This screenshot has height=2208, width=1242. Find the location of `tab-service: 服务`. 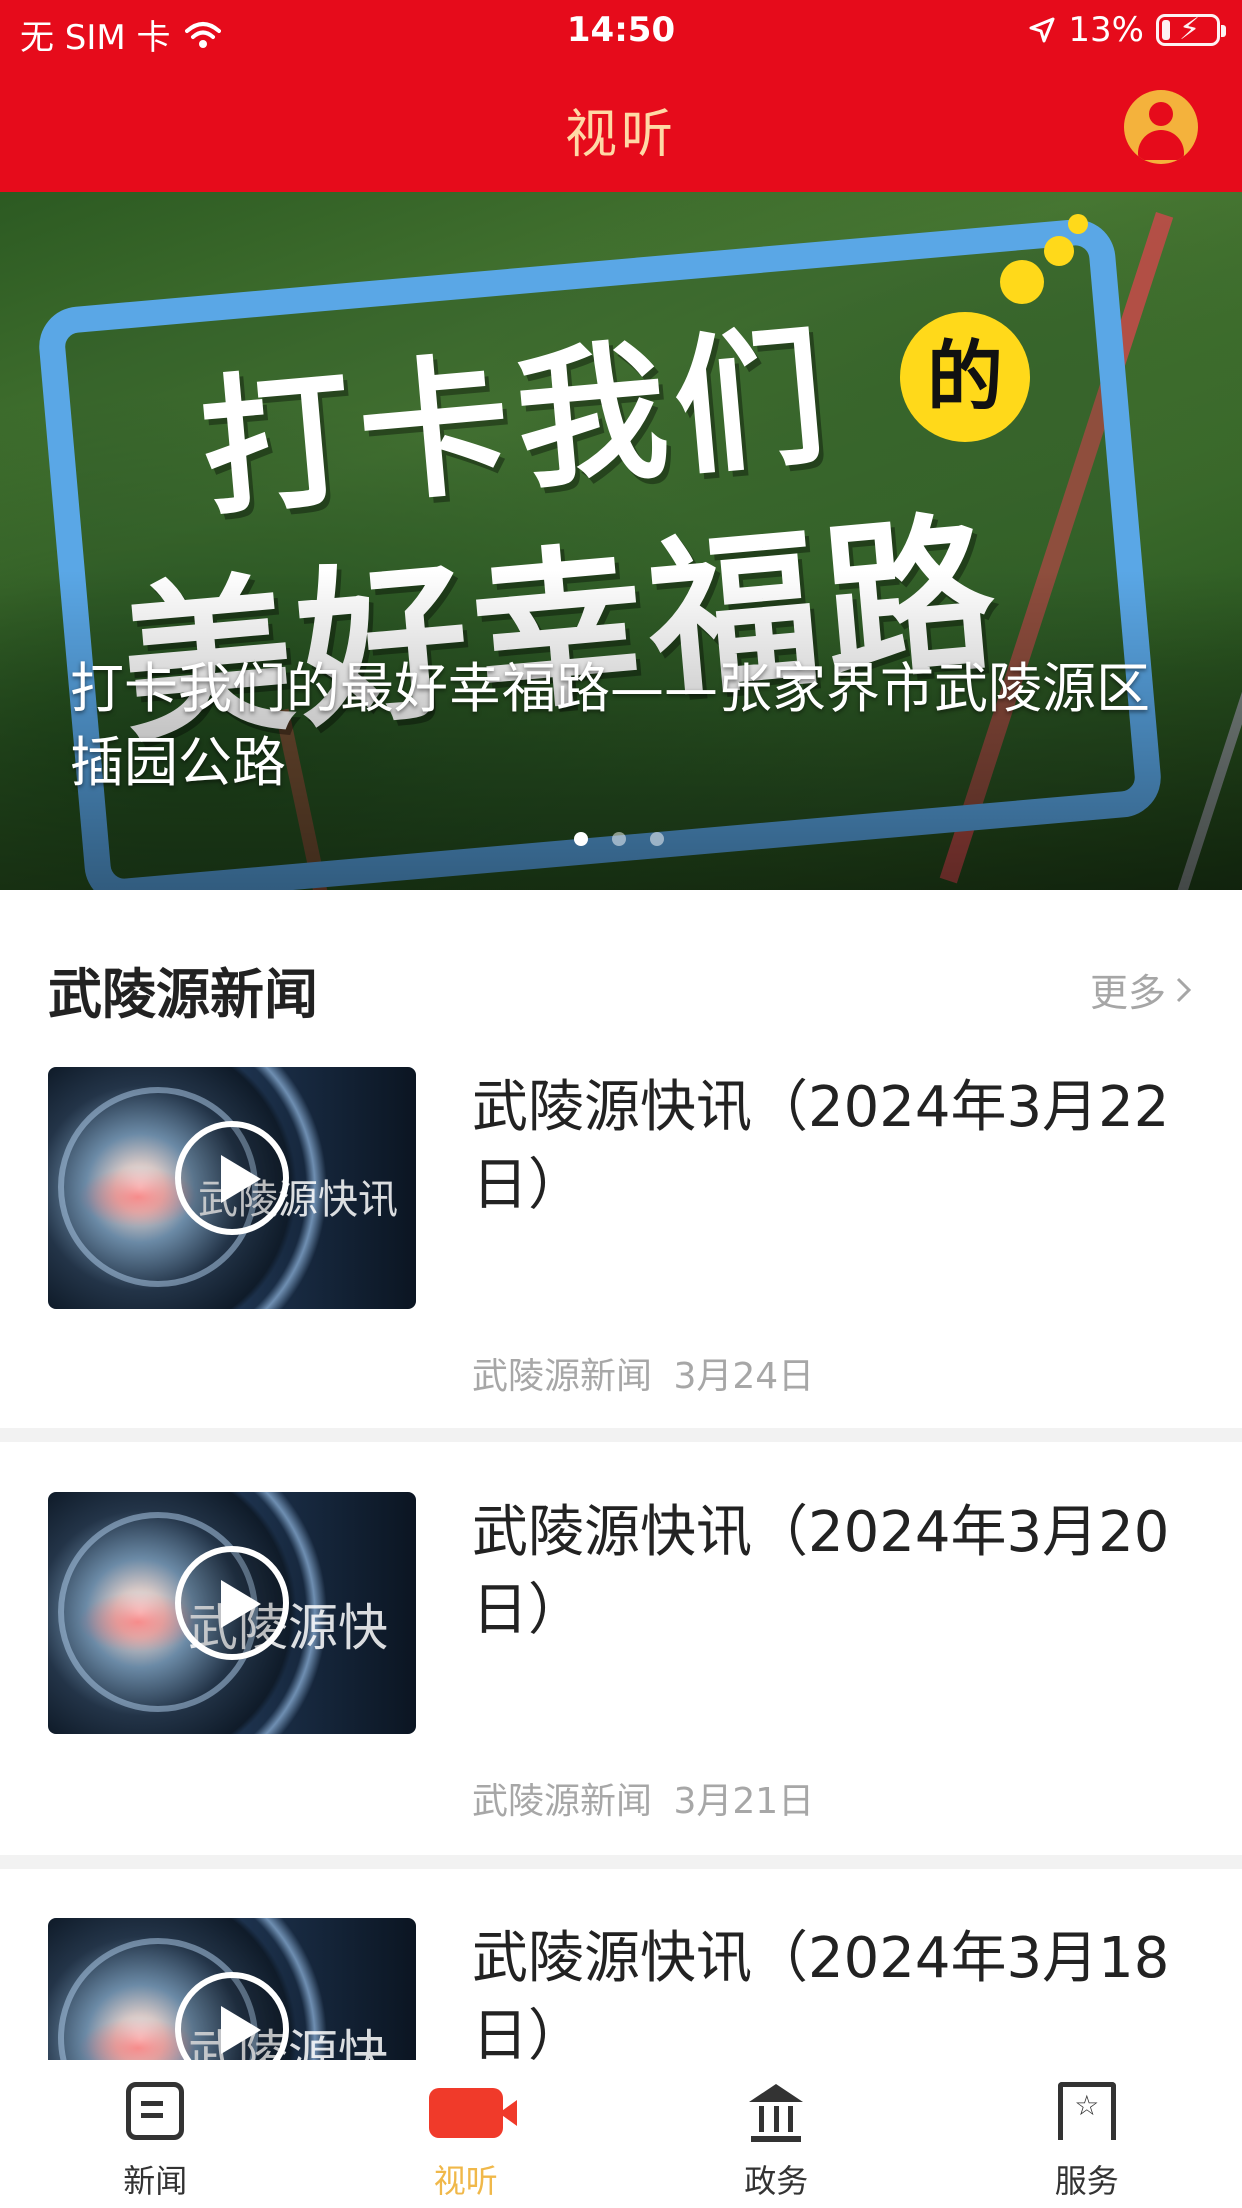

tab-service: 服务 is located at coordinates (1087, 2134).